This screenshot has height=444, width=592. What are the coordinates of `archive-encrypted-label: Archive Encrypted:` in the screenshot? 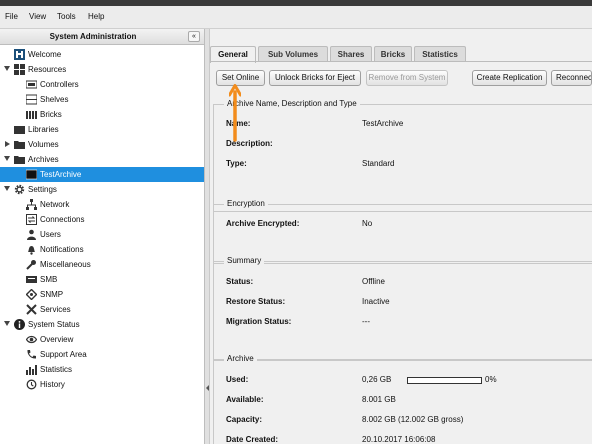 It's located at (263, 223).